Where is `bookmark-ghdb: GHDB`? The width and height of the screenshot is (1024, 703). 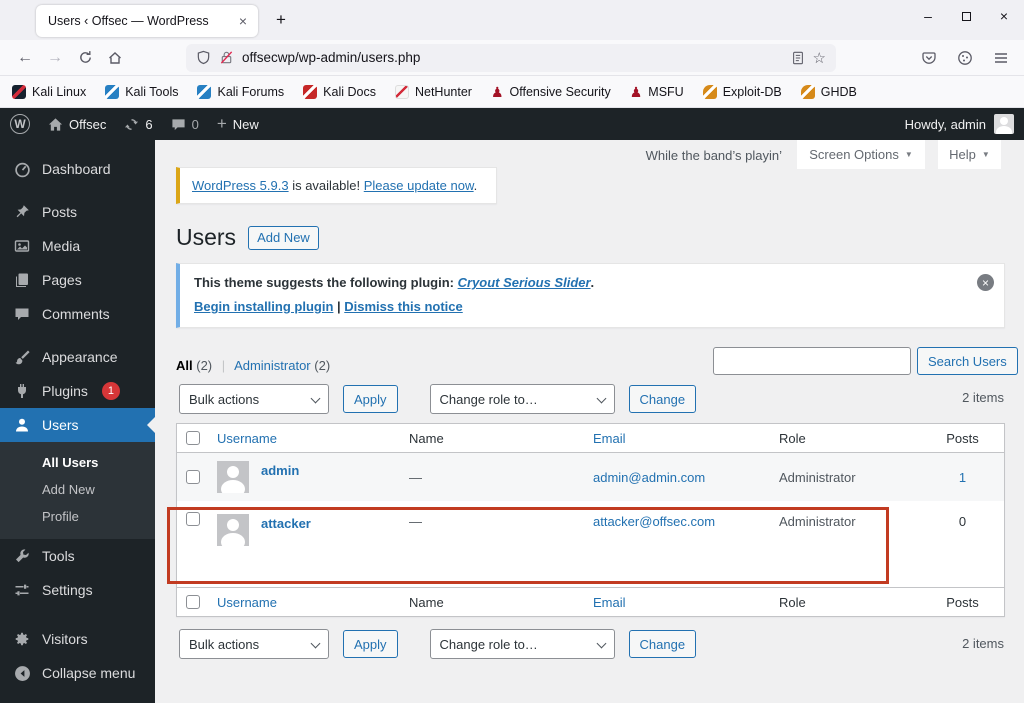 bookmark-ghdb: GHDB is located at coordinates (828, 91).